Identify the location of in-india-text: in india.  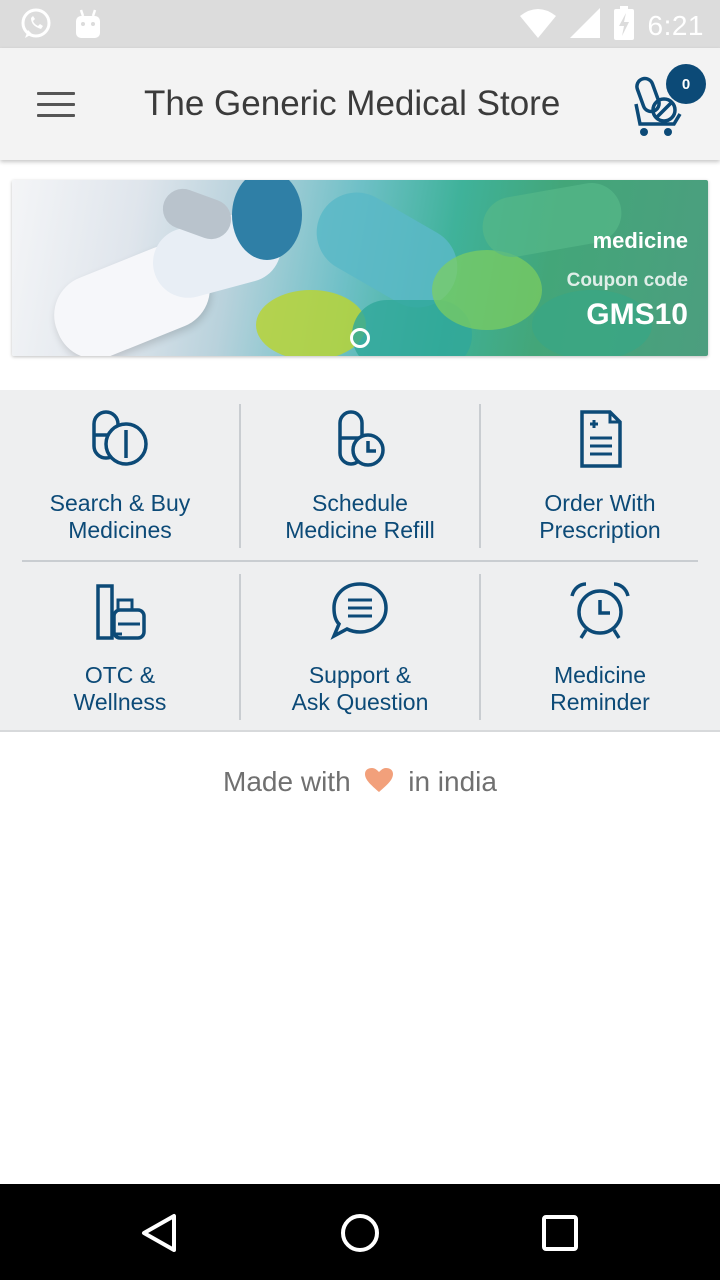
(452, 781).